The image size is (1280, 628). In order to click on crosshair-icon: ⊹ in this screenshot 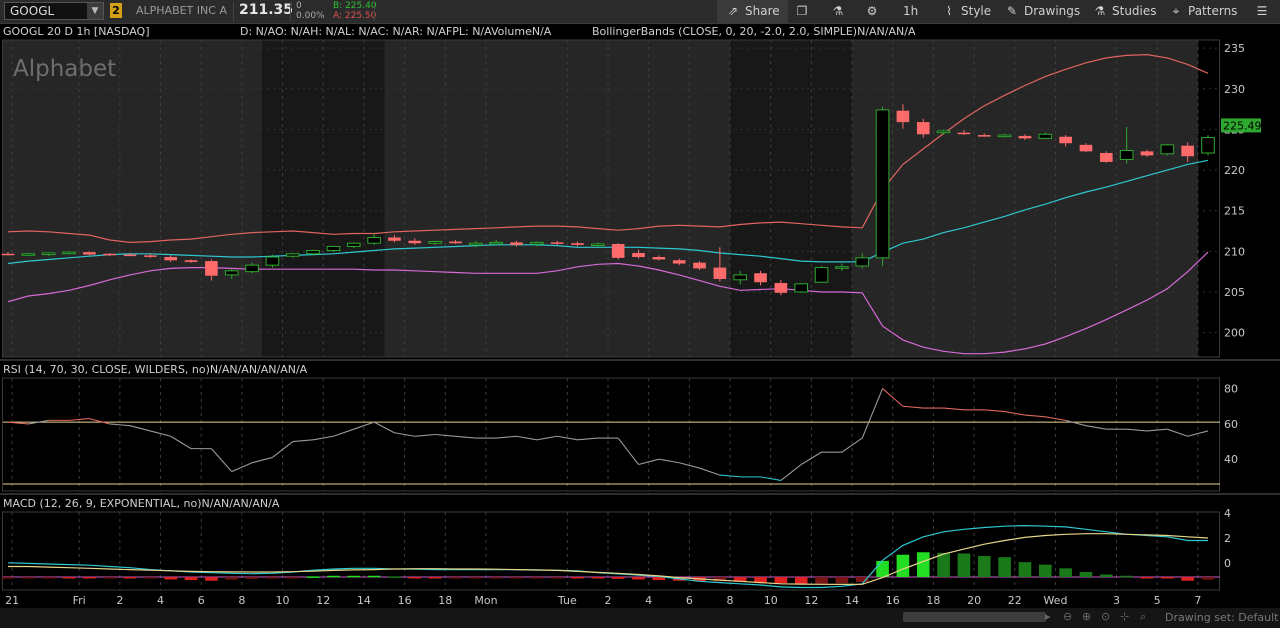, I will do `click(1124, 616)`.